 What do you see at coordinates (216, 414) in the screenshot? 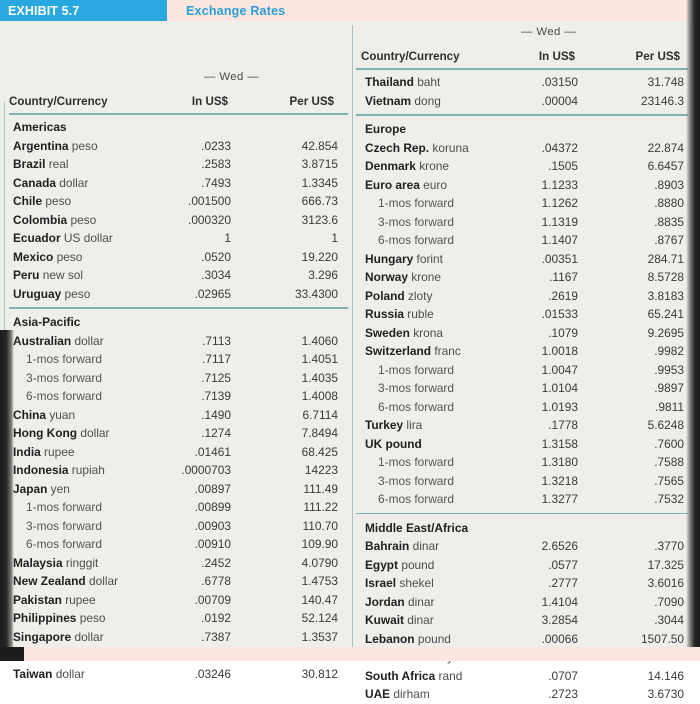
I see `rate-in-usd: .1490` at bounding box center [216, 414].